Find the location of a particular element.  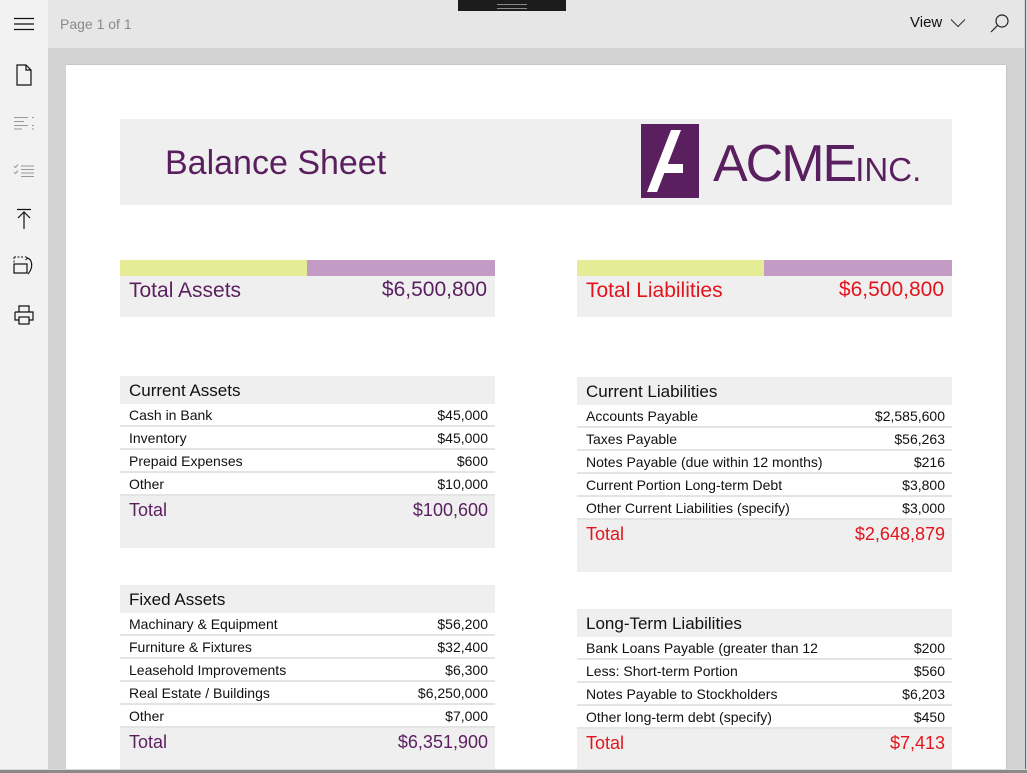

table-row: Taxes Payable $56,263 is located at coordinates (764, 439).